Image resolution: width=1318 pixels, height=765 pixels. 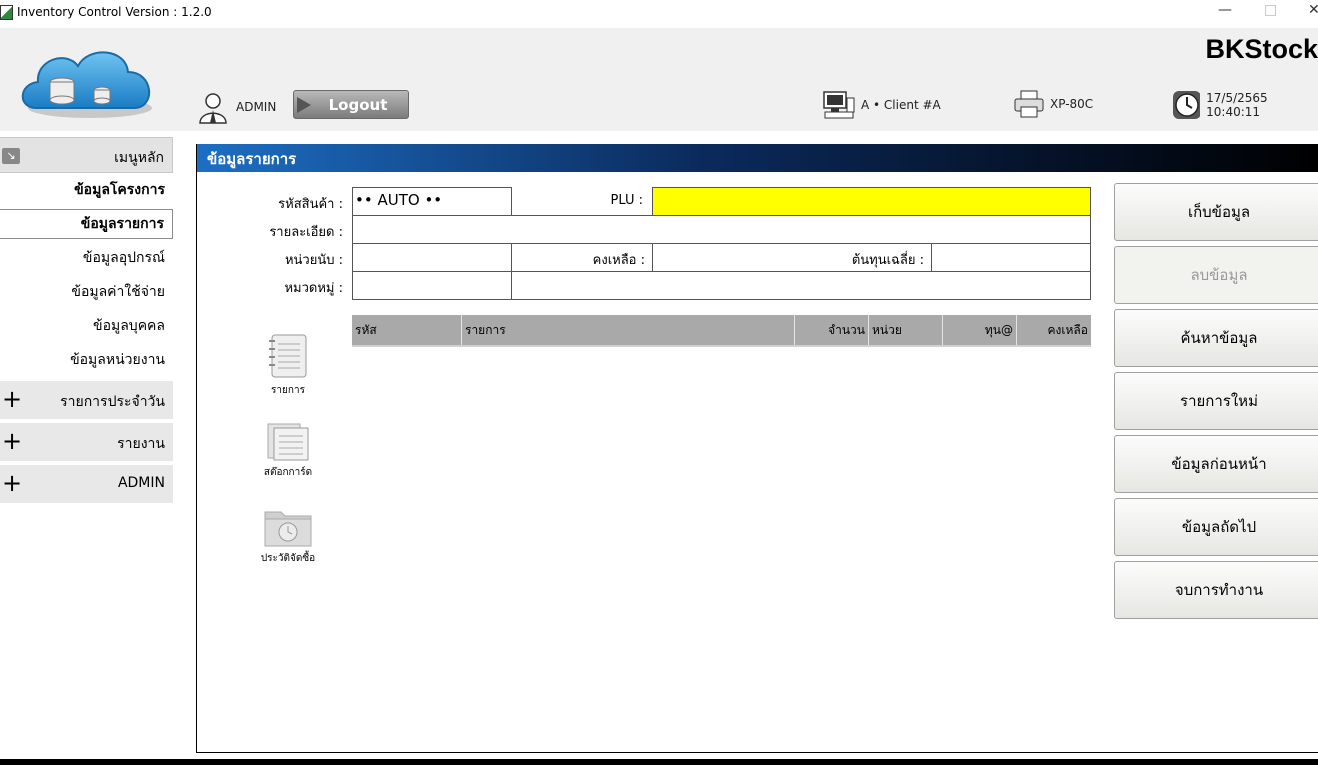 What do you see at coordinates (114, 12) in the screenshot?
I see `window-title: Inventory Control Version : 1.2.0` at bounding box center [114, 12].